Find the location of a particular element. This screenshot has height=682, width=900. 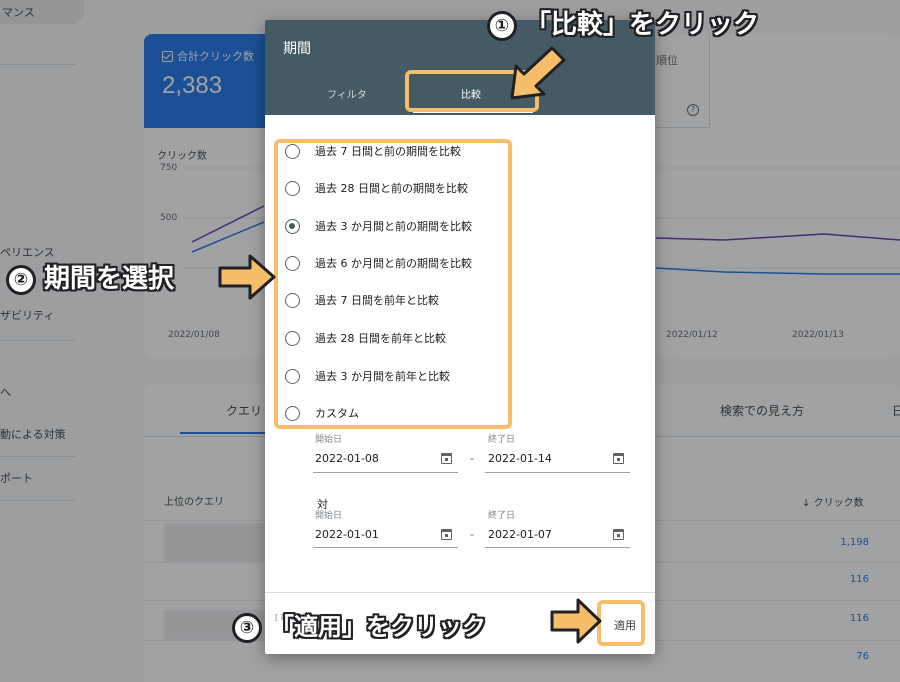

callout-step1: ① 「比較」をクリック is located at coordinates (623, 22).